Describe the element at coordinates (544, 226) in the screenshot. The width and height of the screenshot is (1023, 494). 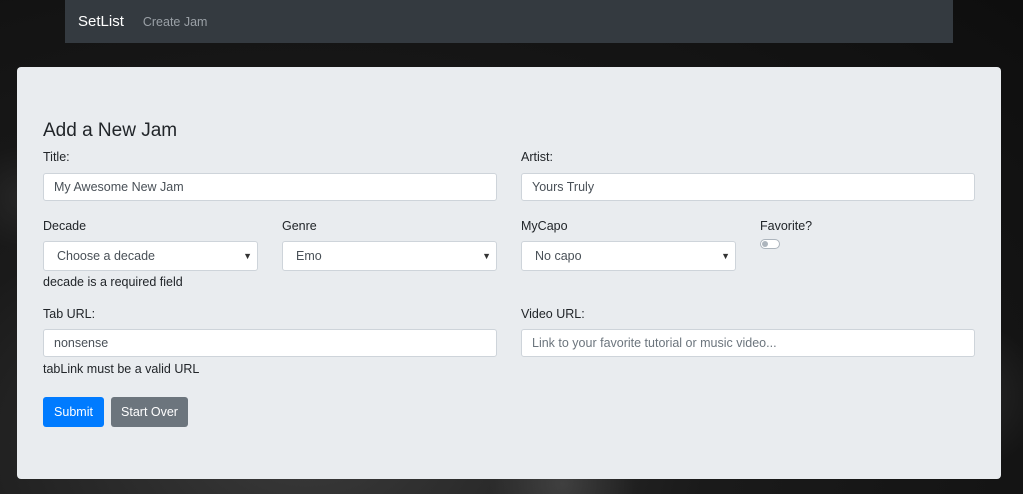
I see `mycapo-label: MyCapo` at that location.